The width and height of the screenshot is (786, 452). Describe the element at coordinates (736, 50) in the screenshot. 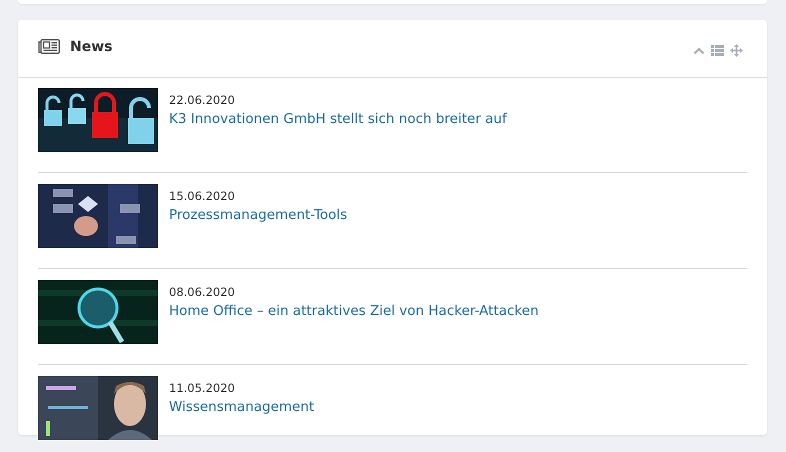

I see `move-icon` at that location.